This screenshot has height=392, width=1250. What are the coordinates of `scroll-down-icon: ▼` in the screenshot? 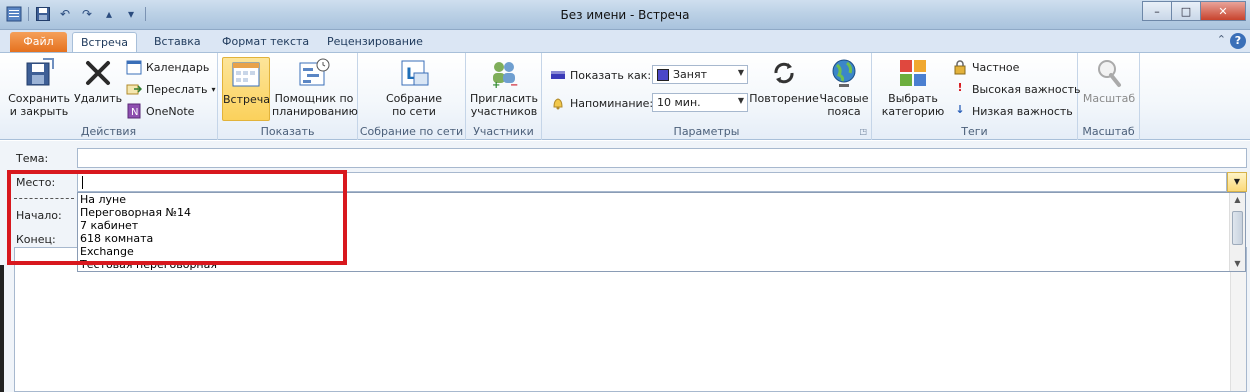 It's located at (1237, 264).